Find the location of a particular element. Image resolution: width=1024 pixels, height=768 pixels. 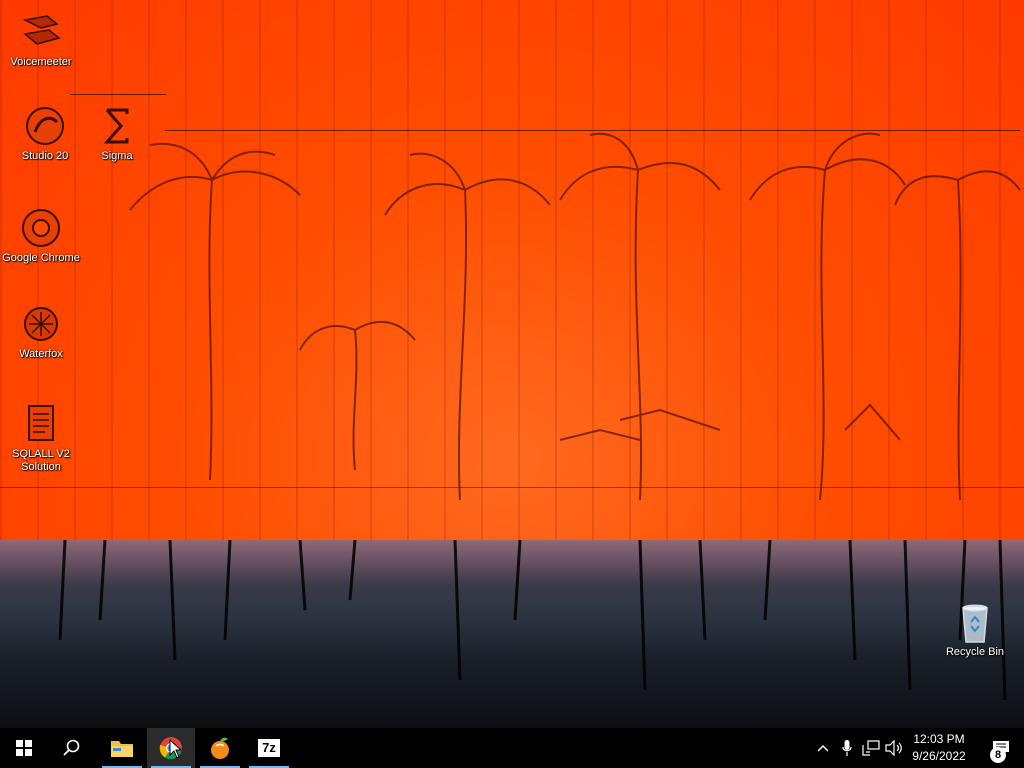

7z-icon: 7z is located at coordinates (269, 748).